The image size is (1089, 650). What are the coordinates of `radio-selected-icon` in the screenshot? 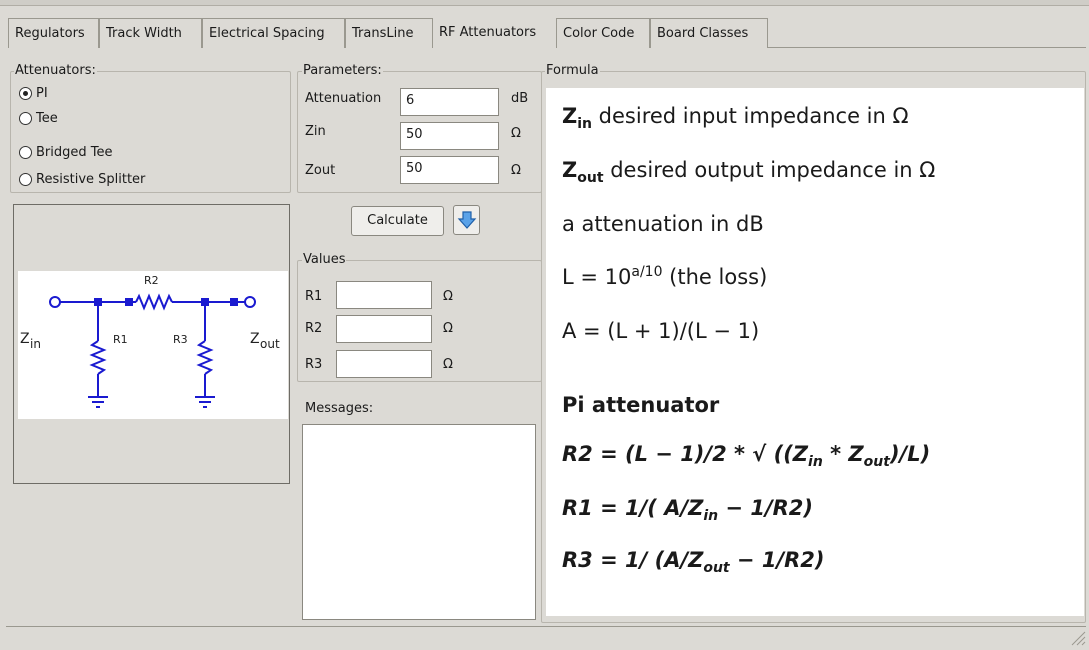 It's located at (25, 93).